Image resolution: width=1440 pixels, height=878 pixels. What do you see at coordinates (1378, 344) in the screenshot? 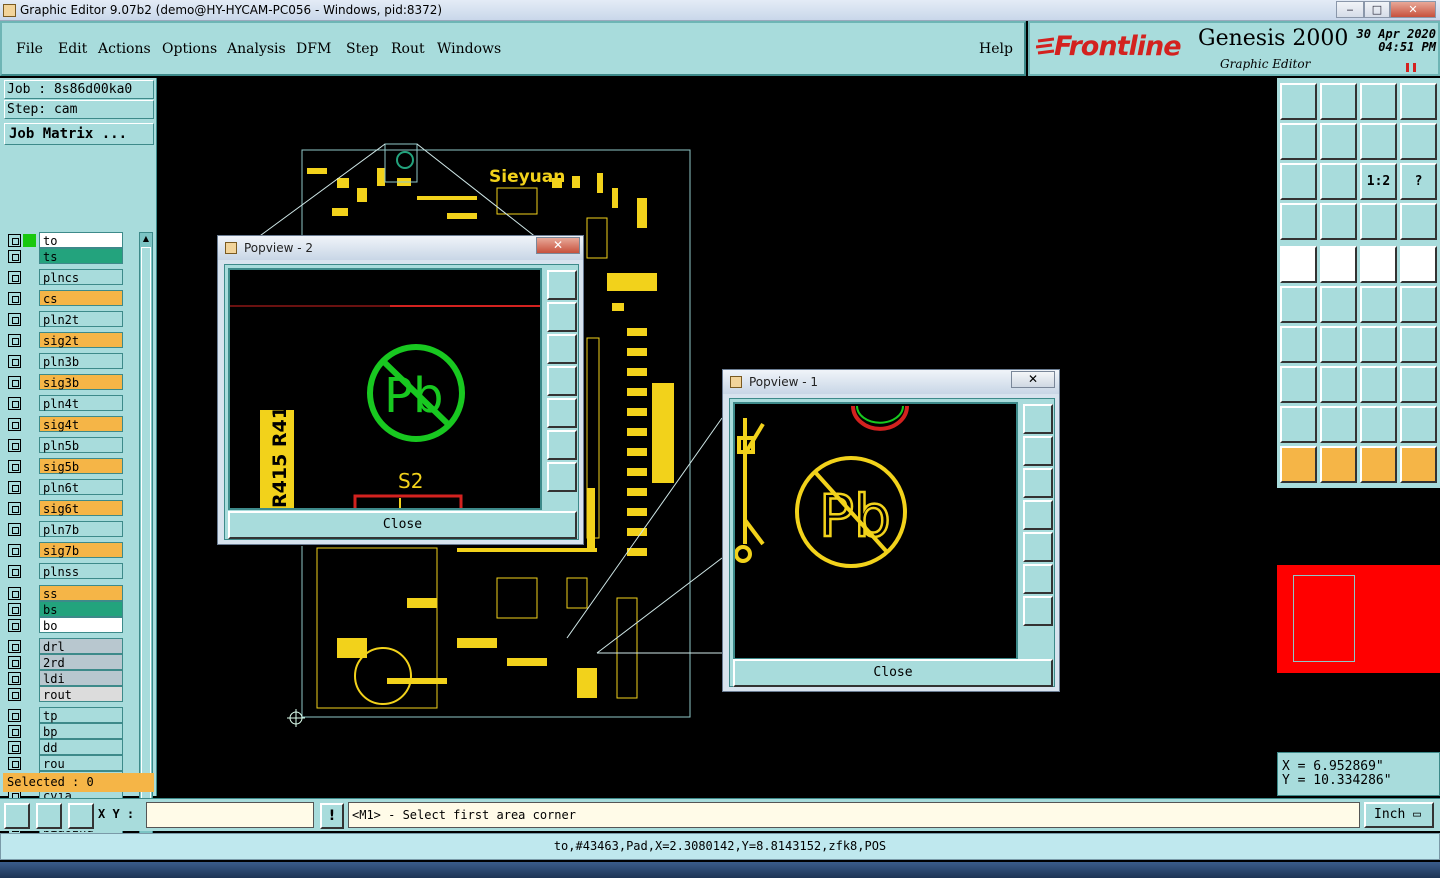
I see `undo-icon` at bounding box center [1378, 344].